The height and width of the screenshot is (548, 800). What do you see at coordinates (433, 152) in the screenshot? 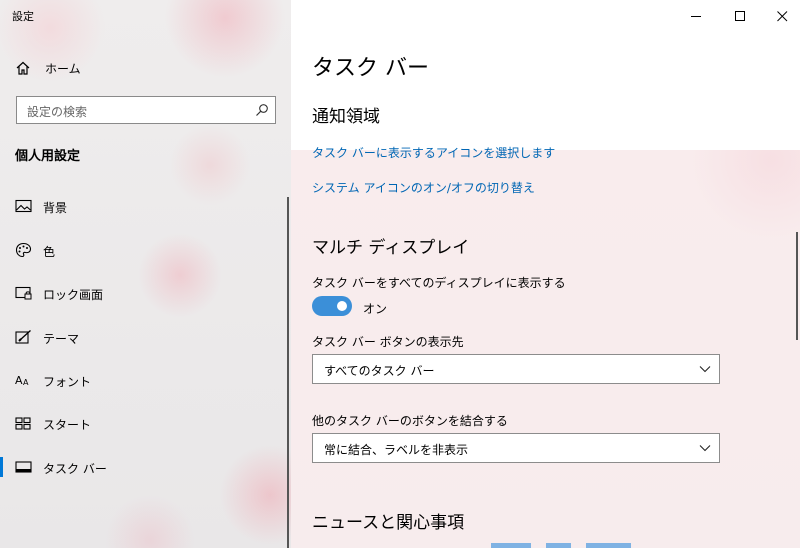
I see `select-icons-link: タスク バーに表示するアイコンを選択します` at bounding box center [433, 152].